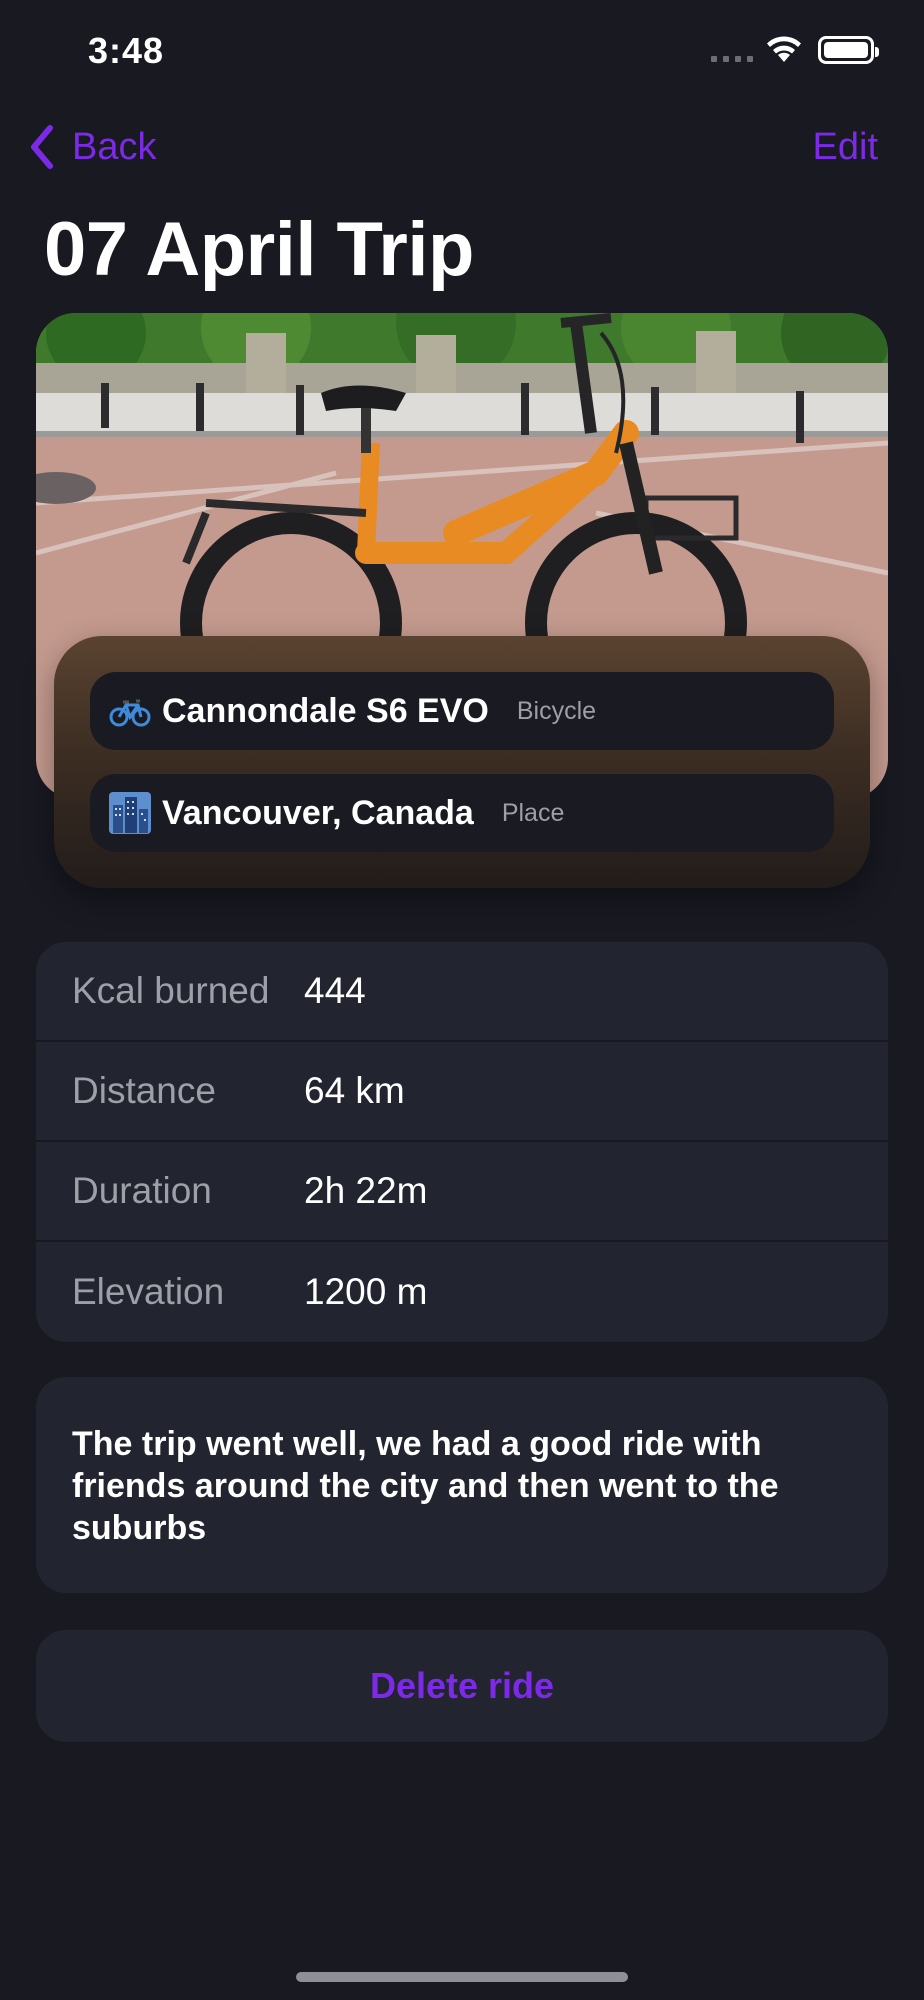 The height and width of the screenshot is (2000, 924). I want to click on edit-button: Edit, so click(845, 147).